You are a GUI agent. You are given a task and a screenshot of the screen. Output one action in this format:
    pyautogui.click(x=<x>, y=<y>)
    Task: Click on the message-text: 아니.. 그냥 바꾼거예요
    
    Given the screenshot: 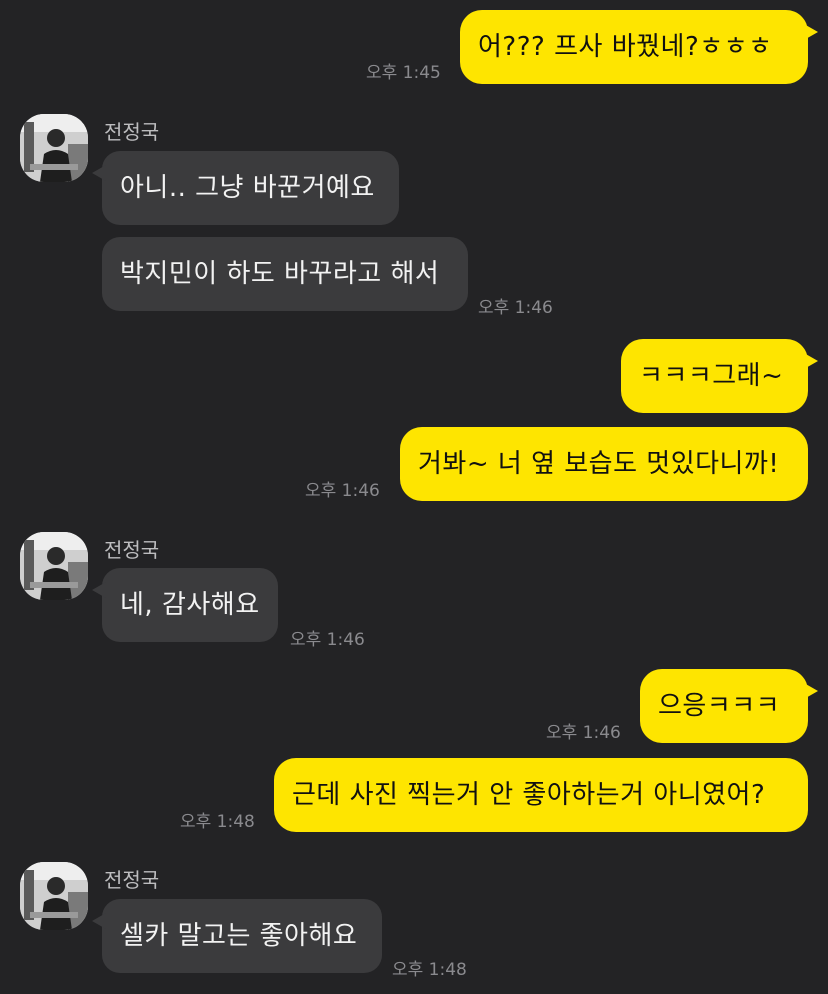 What is the action you would take?
    pyautogui.click(x=247, y=188)
    